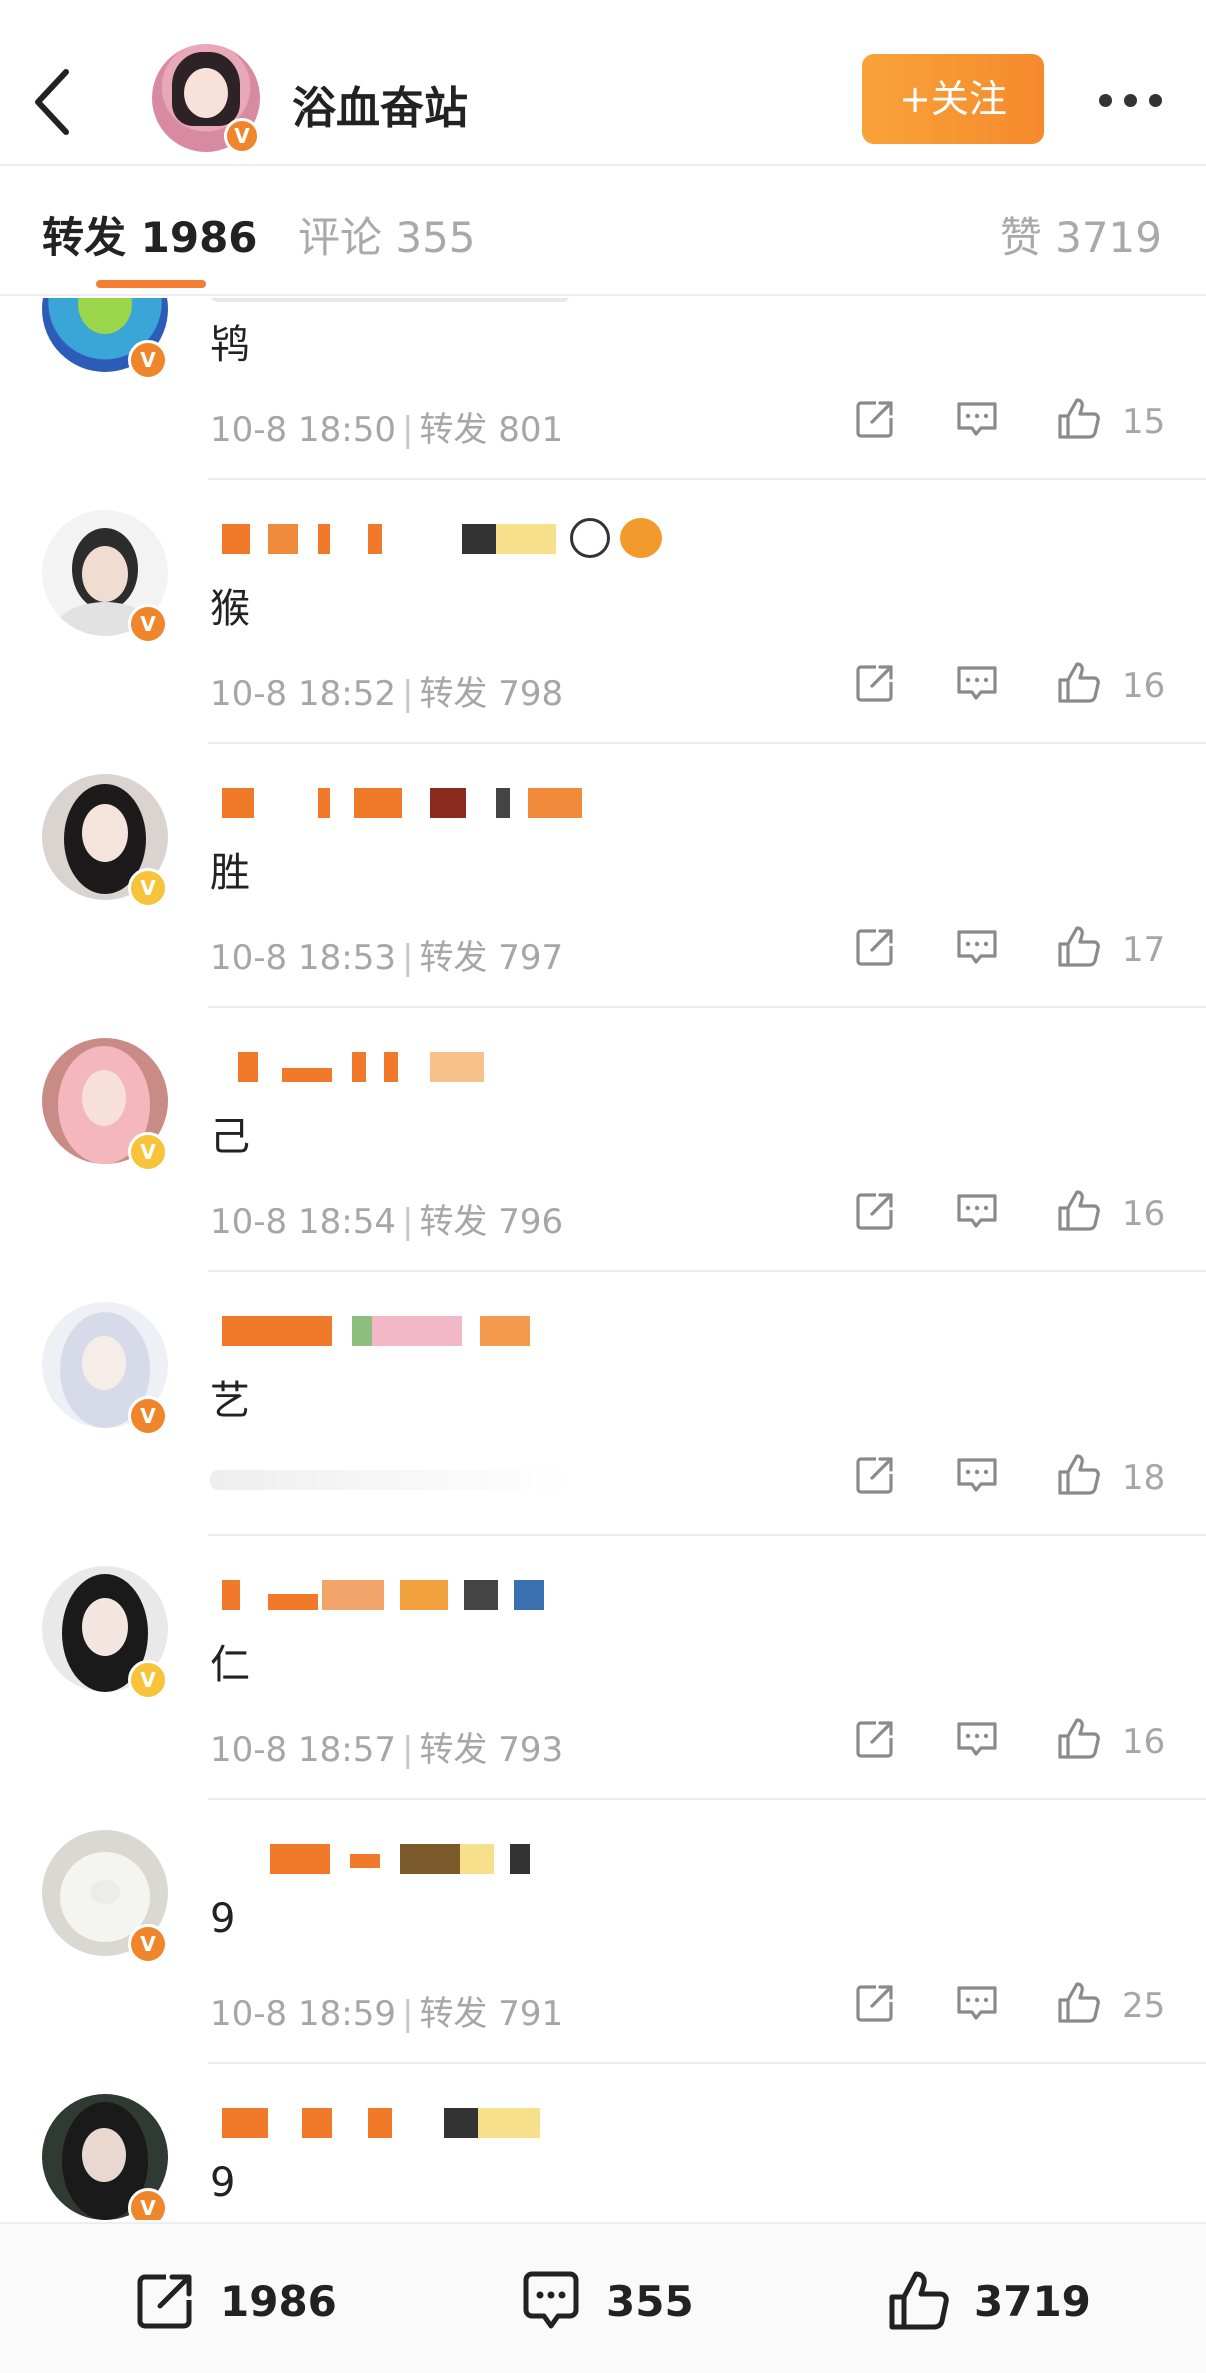  I want to click on bottom-repost-button: 1986, so click(233, 2301).